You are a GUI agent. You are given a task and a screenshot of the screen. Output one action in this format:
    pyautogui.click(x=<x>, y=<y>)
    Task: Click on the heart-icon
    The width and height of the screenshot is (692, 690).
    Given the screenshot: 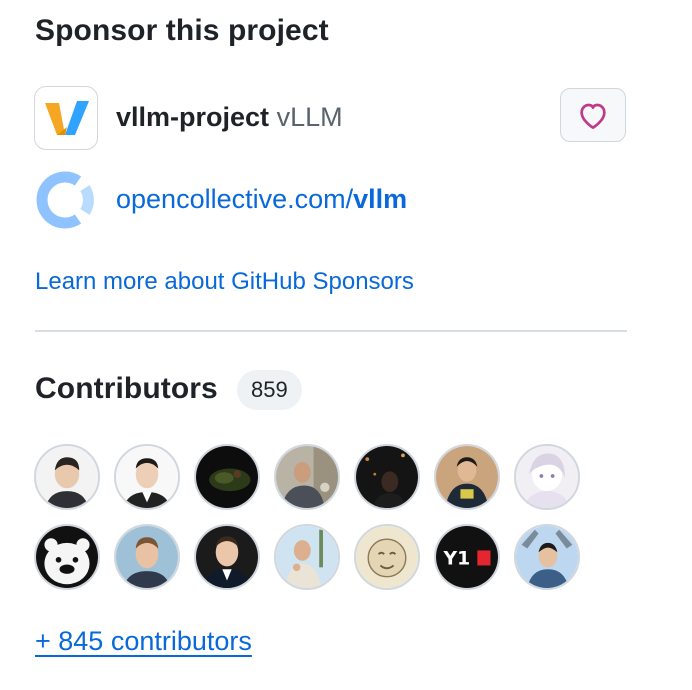 What is the action you would take?
    pyautogui.click(x=593, y=116)
    